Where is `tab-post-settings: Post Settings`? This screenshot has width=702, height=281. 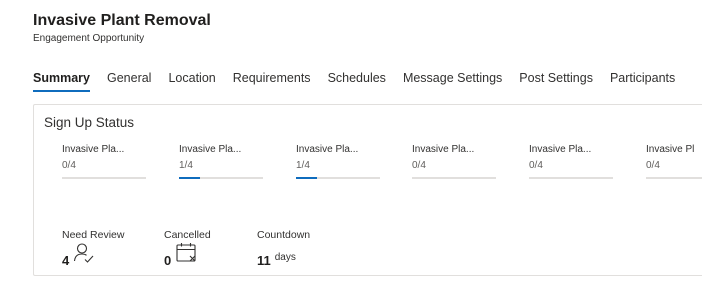
tab-post-settings: Post Settings is located at coordinates (556, 83).